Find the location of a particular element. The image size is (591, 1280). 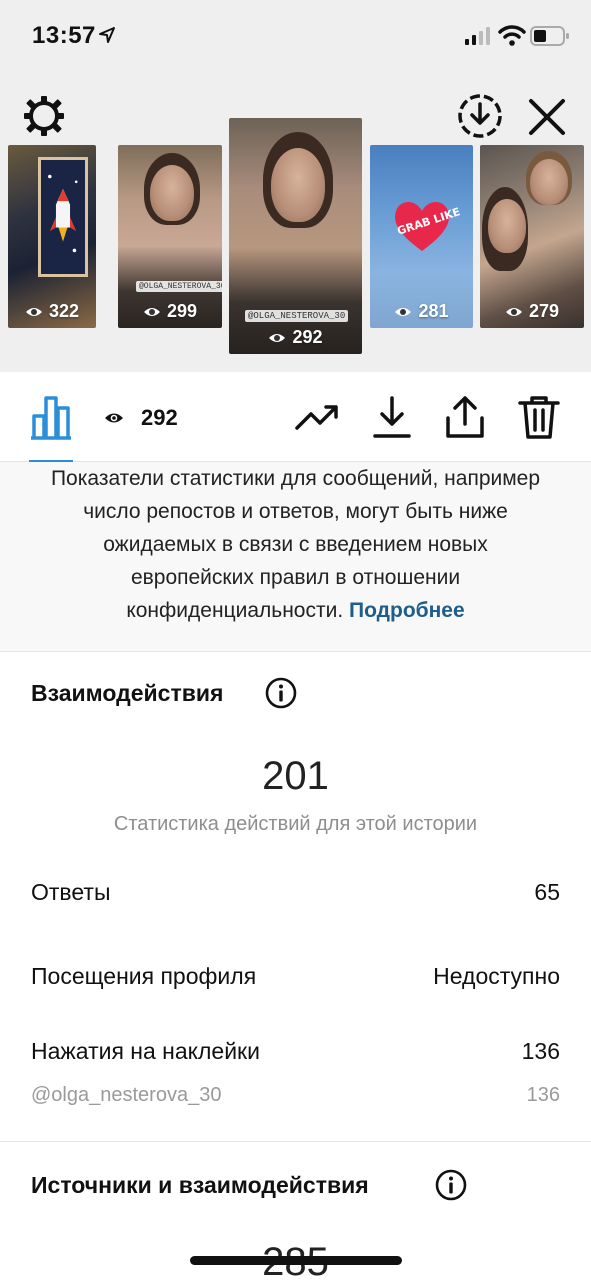

home-indicator is located at coordinates (296, 1260).